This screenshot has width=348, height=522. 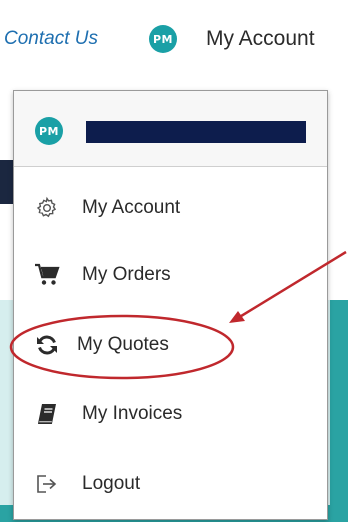 I want to click on gear-icon, so click(x=47, y=208).